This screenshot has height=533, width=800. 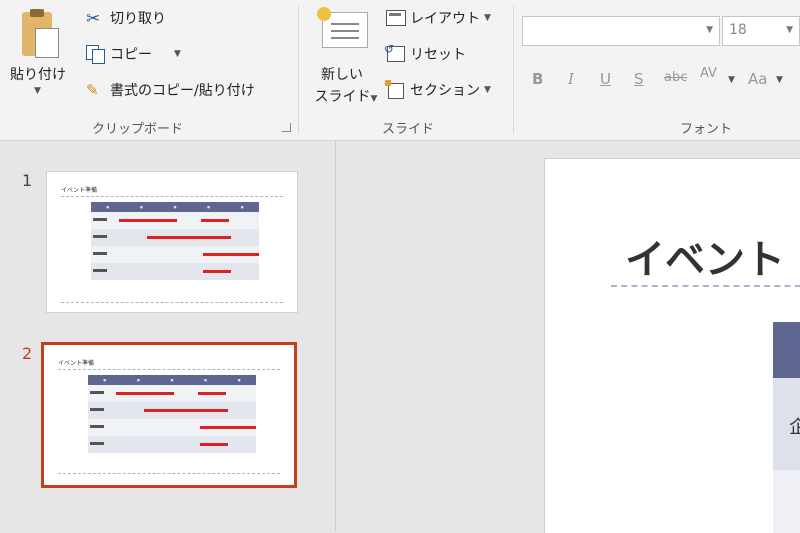 I want to click on paste-icon, so click(x=40, y=33).